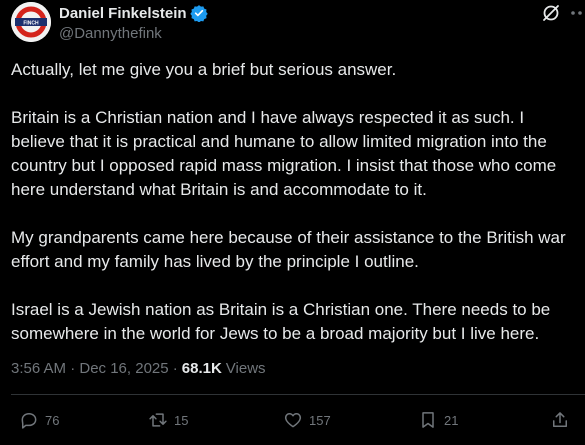  I want to click on more-icon, so click(577, 13).